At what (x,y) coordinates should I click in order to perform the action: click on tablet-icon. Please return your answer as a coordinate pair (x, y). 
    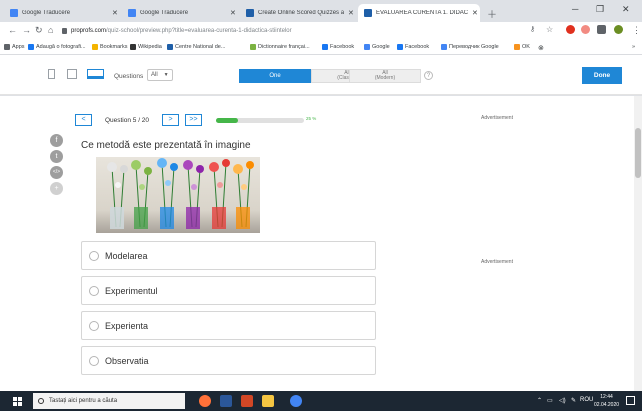
    Looking at the image, I should click on (72, 74).